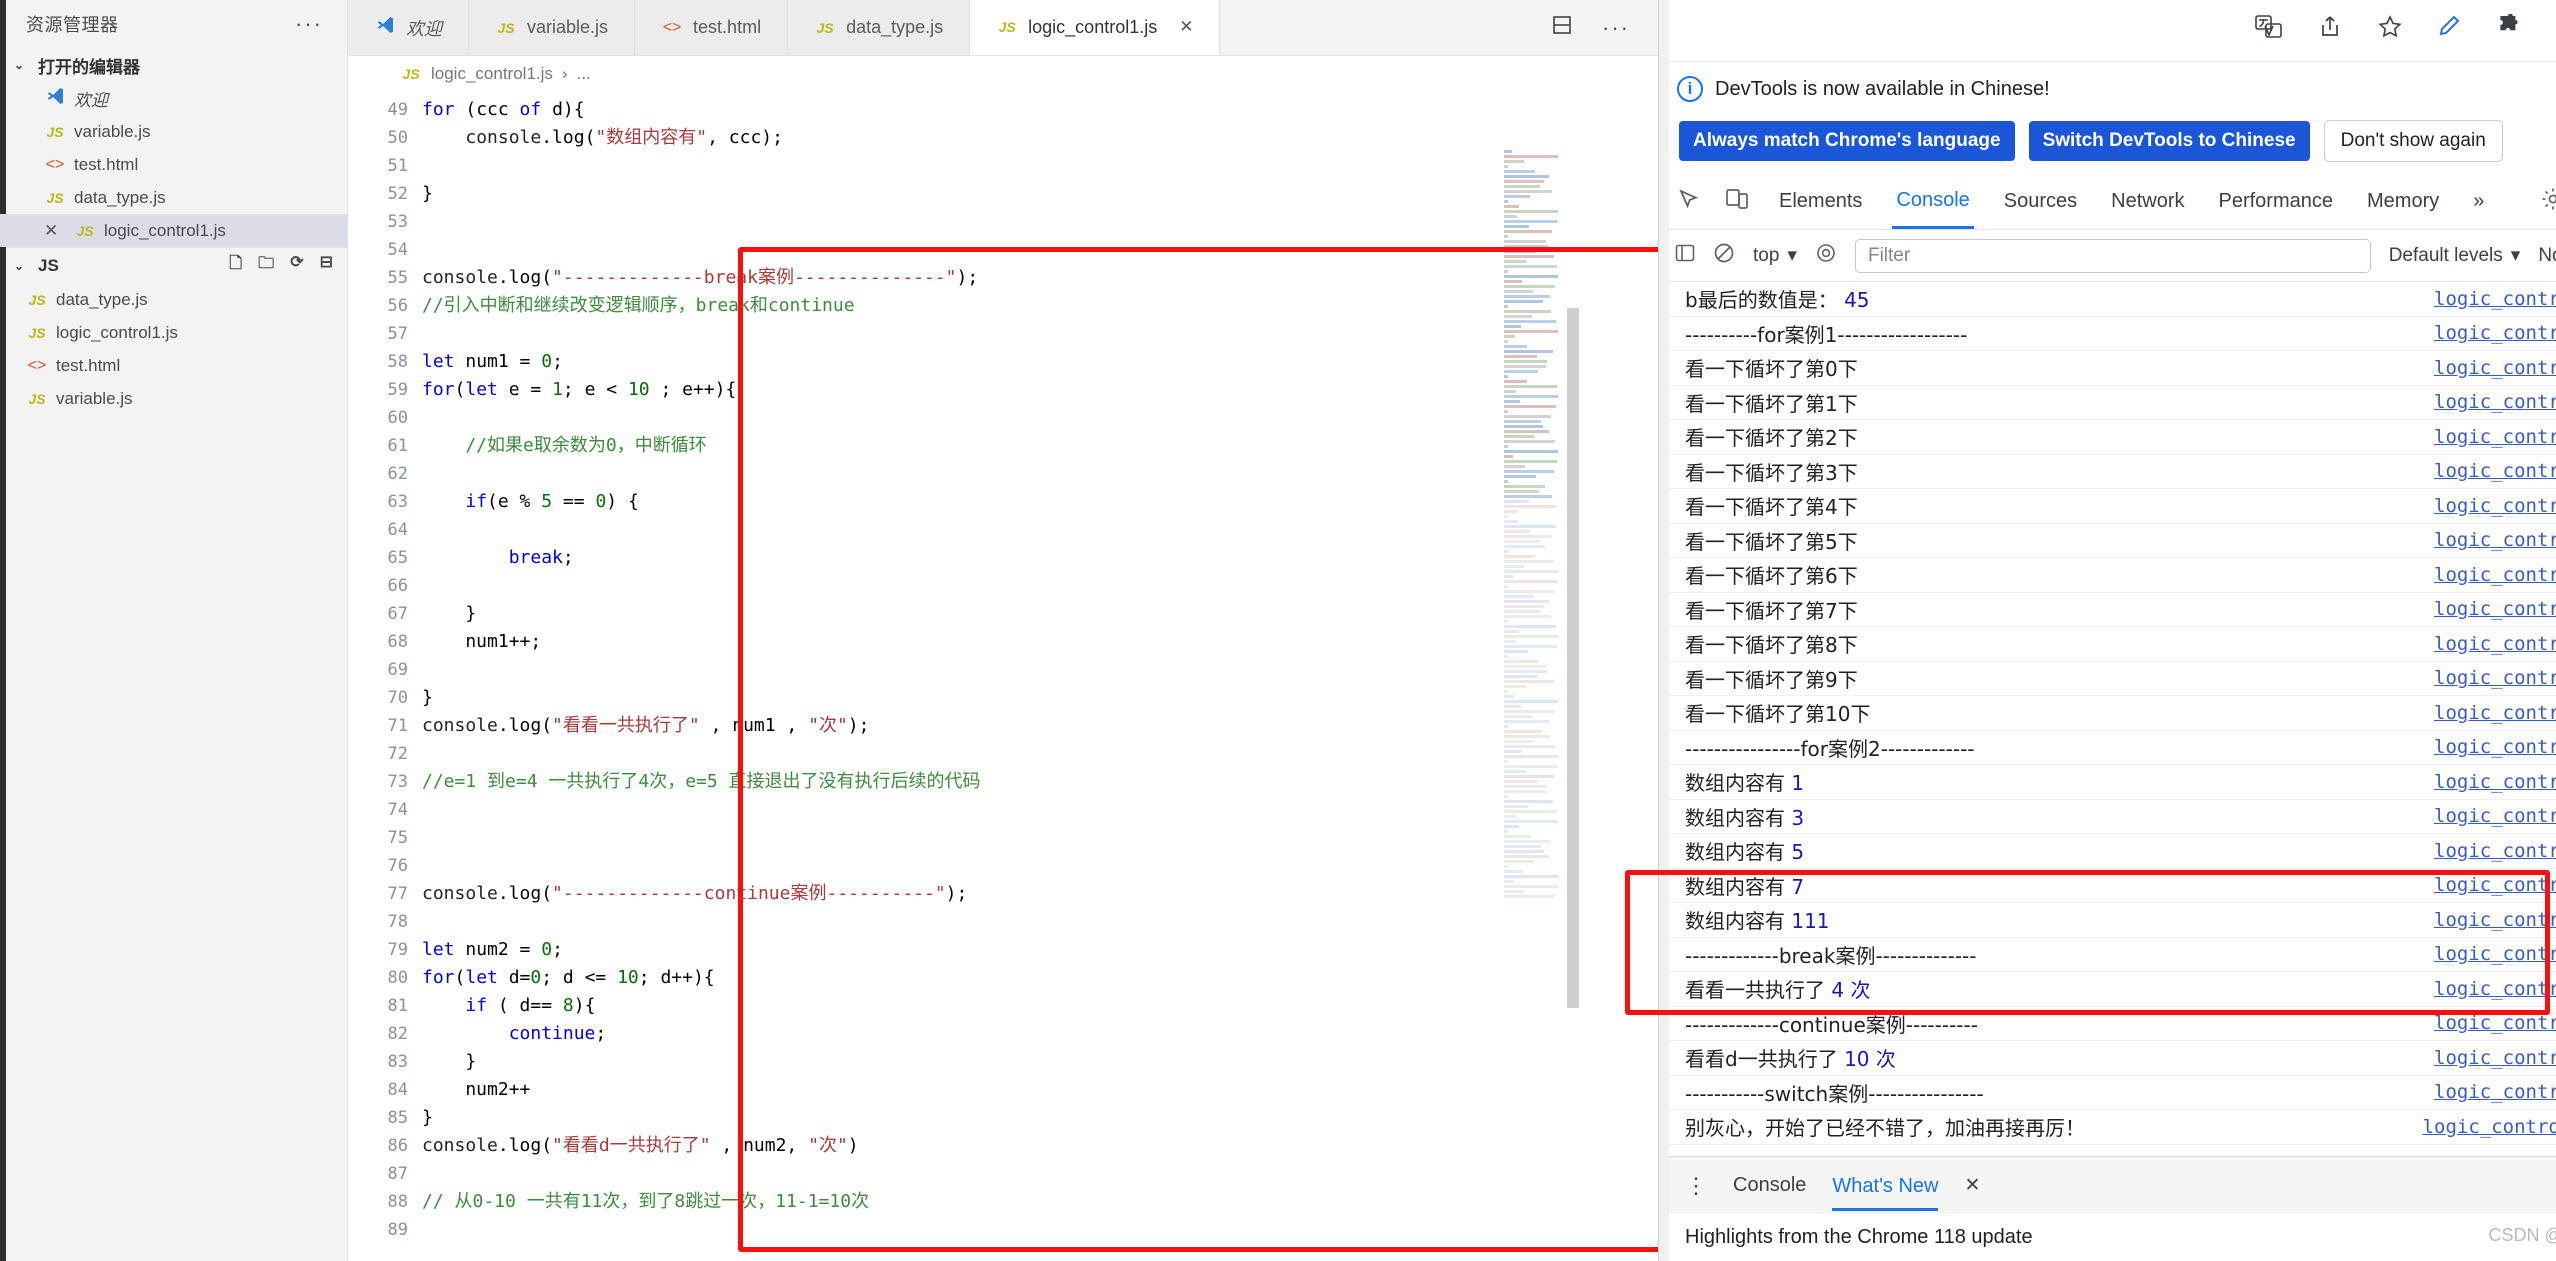 The height and width of the screenshot is (1261, 2556). Describe the element at coordinates (173, 65) in the screenshot. I see `open-editors-section-header: ⌄ 打开的编辑器` at that location.